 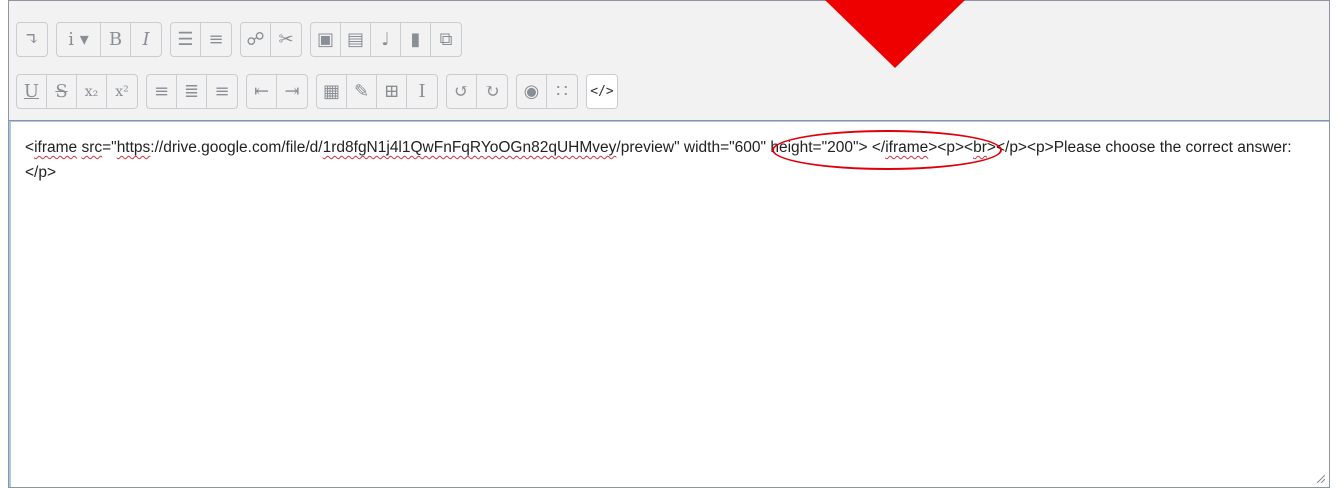 I want to click on manage-files-icon: ⧉, so click(x=446, y=39).